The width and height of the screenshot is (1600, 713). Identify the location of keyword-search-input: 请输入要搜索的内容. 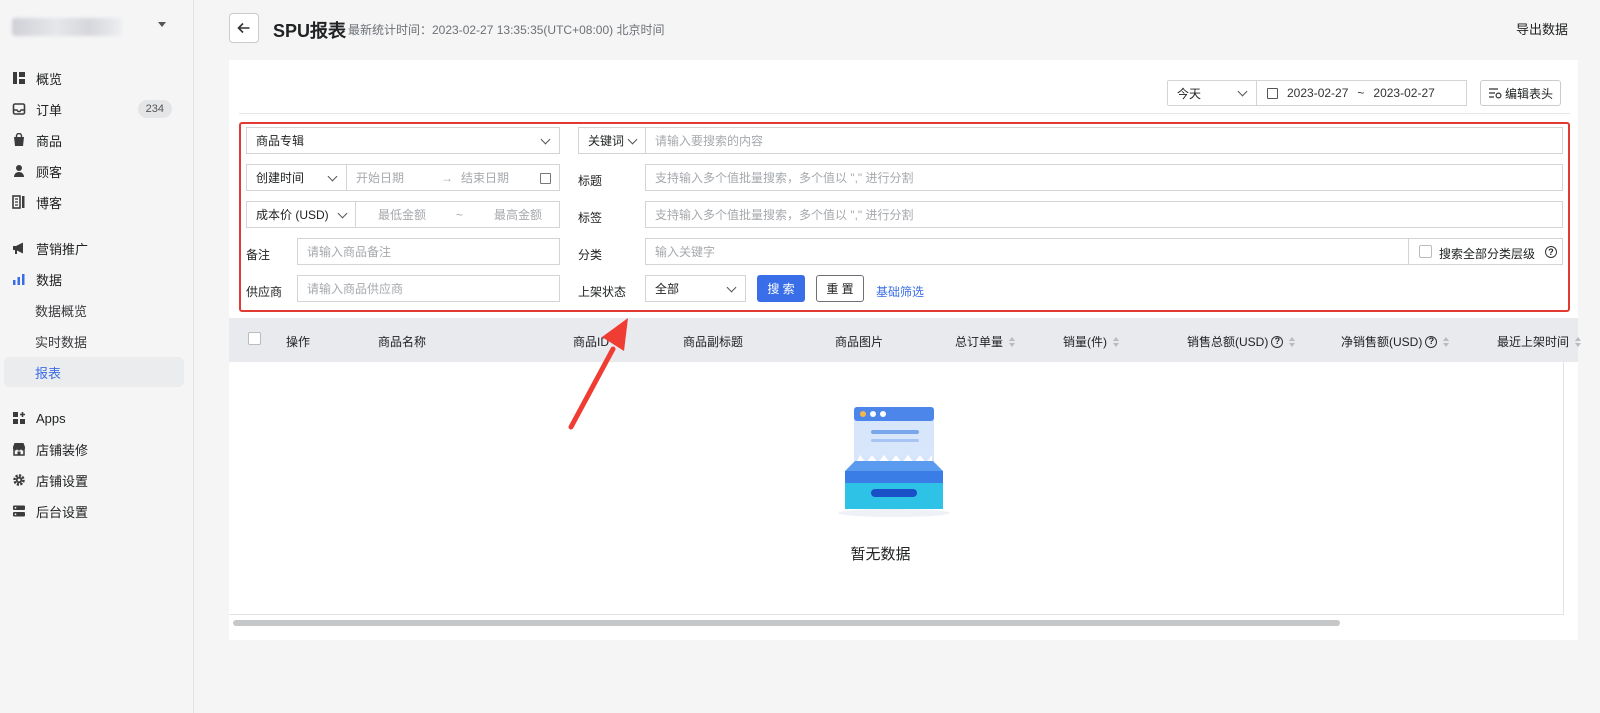
(1104, 140).